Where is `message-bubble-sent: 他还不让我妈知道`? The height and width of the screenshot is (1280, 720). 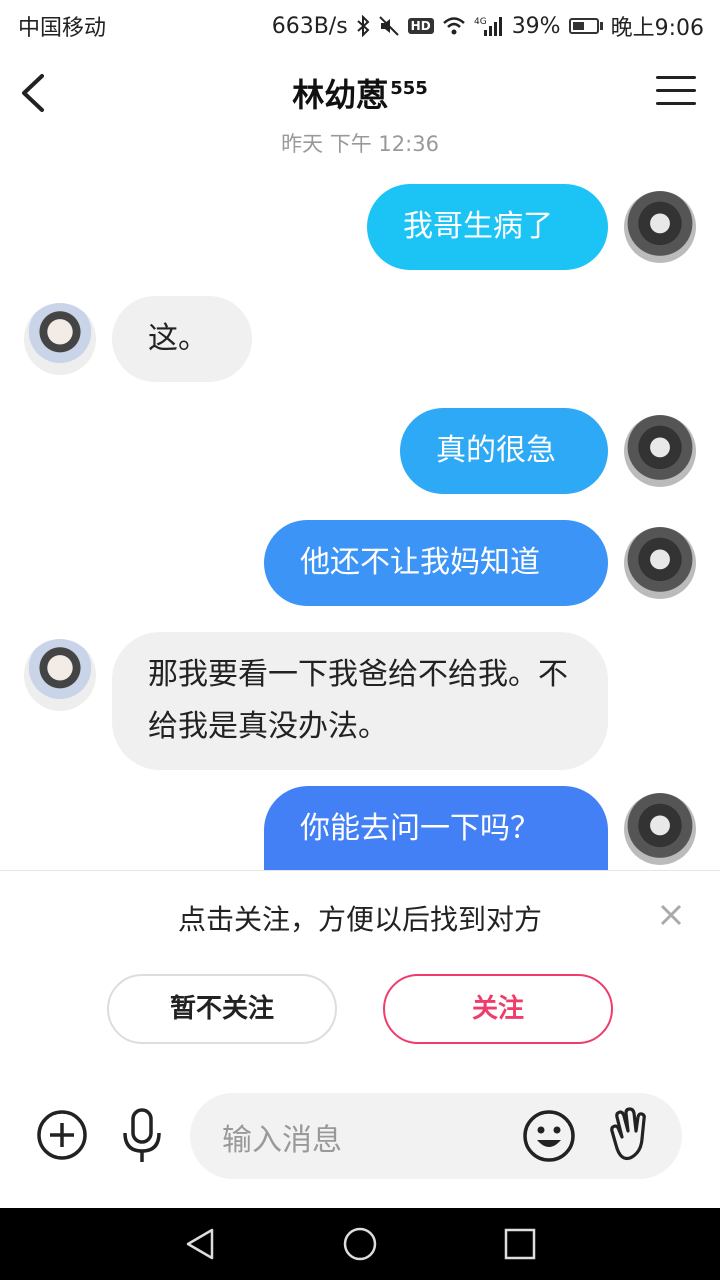 message-bubble-sent: 他还不让我妈知道 is located at coordinates (436, 563).